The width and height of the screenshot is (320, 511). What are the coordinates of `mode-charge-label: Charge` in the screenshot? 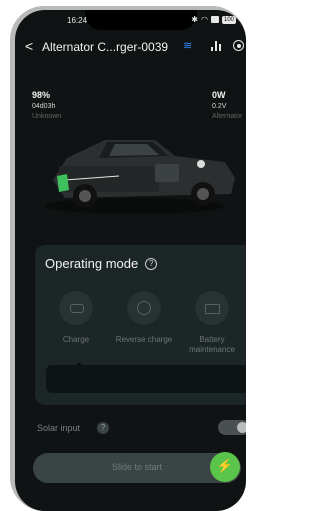 It's located at (76, 339).